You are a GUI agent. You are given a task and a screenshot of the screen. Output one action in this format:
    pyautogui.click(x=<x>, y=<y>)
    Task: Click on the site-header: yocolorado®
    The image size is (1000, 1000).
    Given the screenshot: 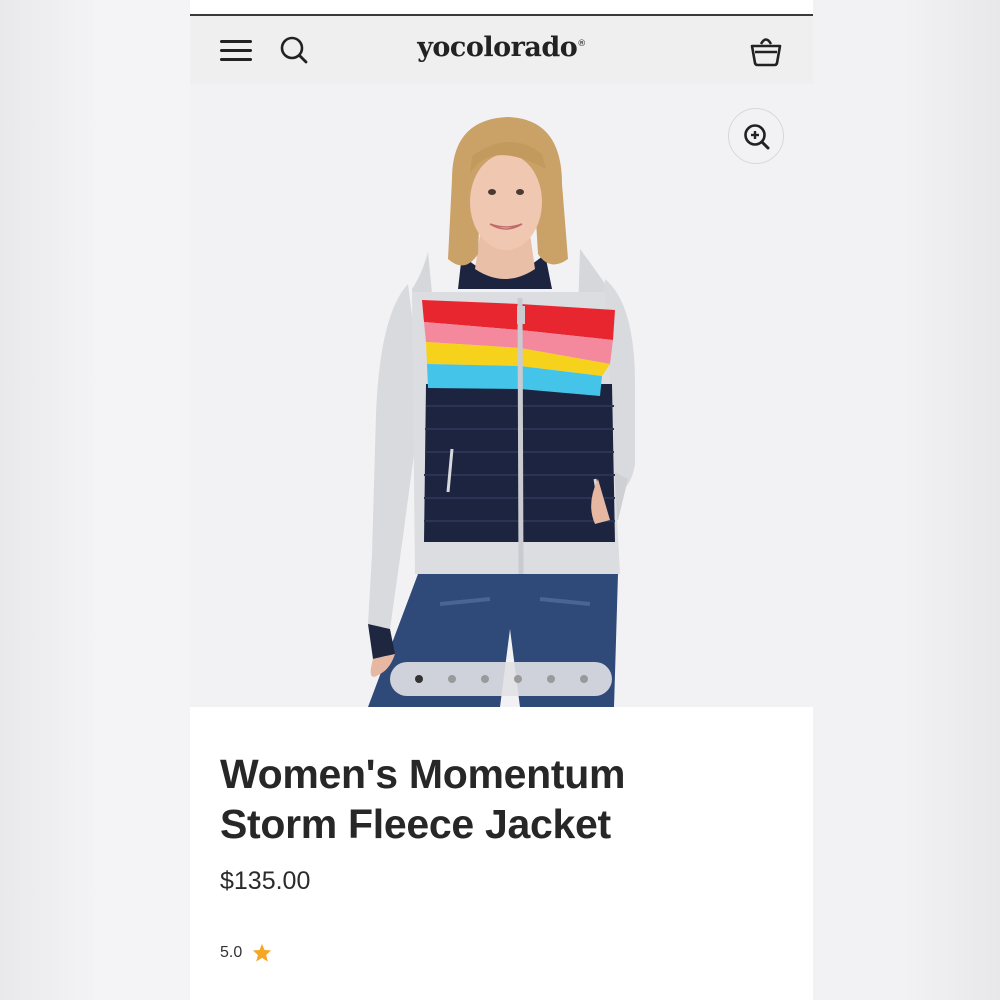 What is the action you would take?
    pyautogui.click(x=501, y=50)
    